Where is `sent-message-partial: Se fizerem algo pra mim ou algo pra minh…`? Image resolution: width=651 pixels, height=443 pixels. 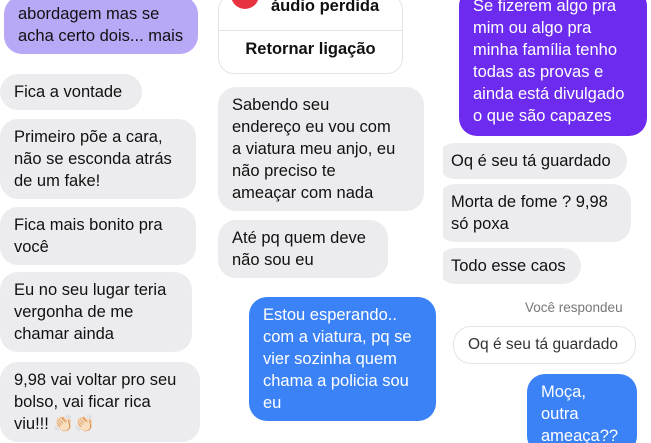
sent-message-partial: Se fizerem algo pra mim ou algo pra minh… is located at coordinates (553, 68).